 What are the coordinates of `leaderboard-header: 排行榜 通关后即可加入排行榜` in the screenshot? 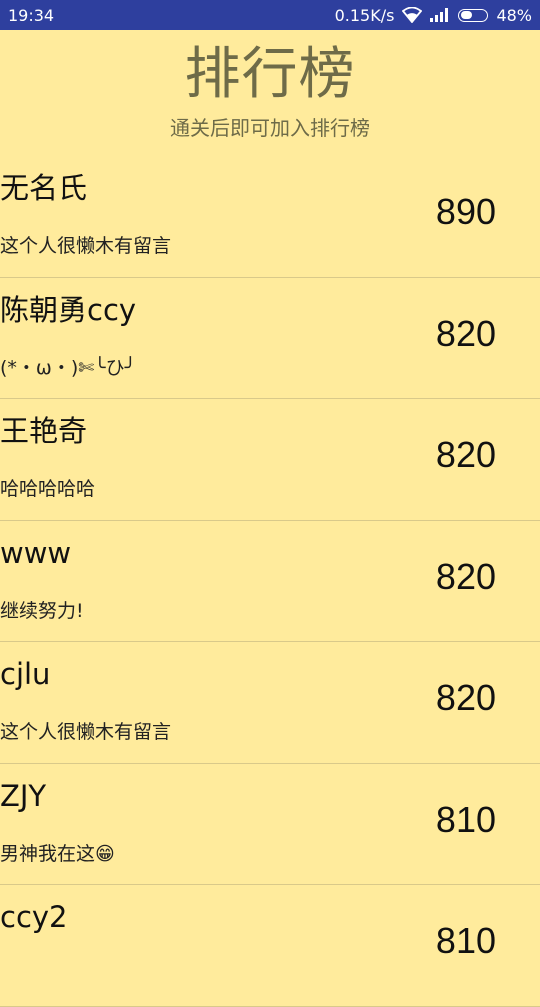 It's located at (270, 93).